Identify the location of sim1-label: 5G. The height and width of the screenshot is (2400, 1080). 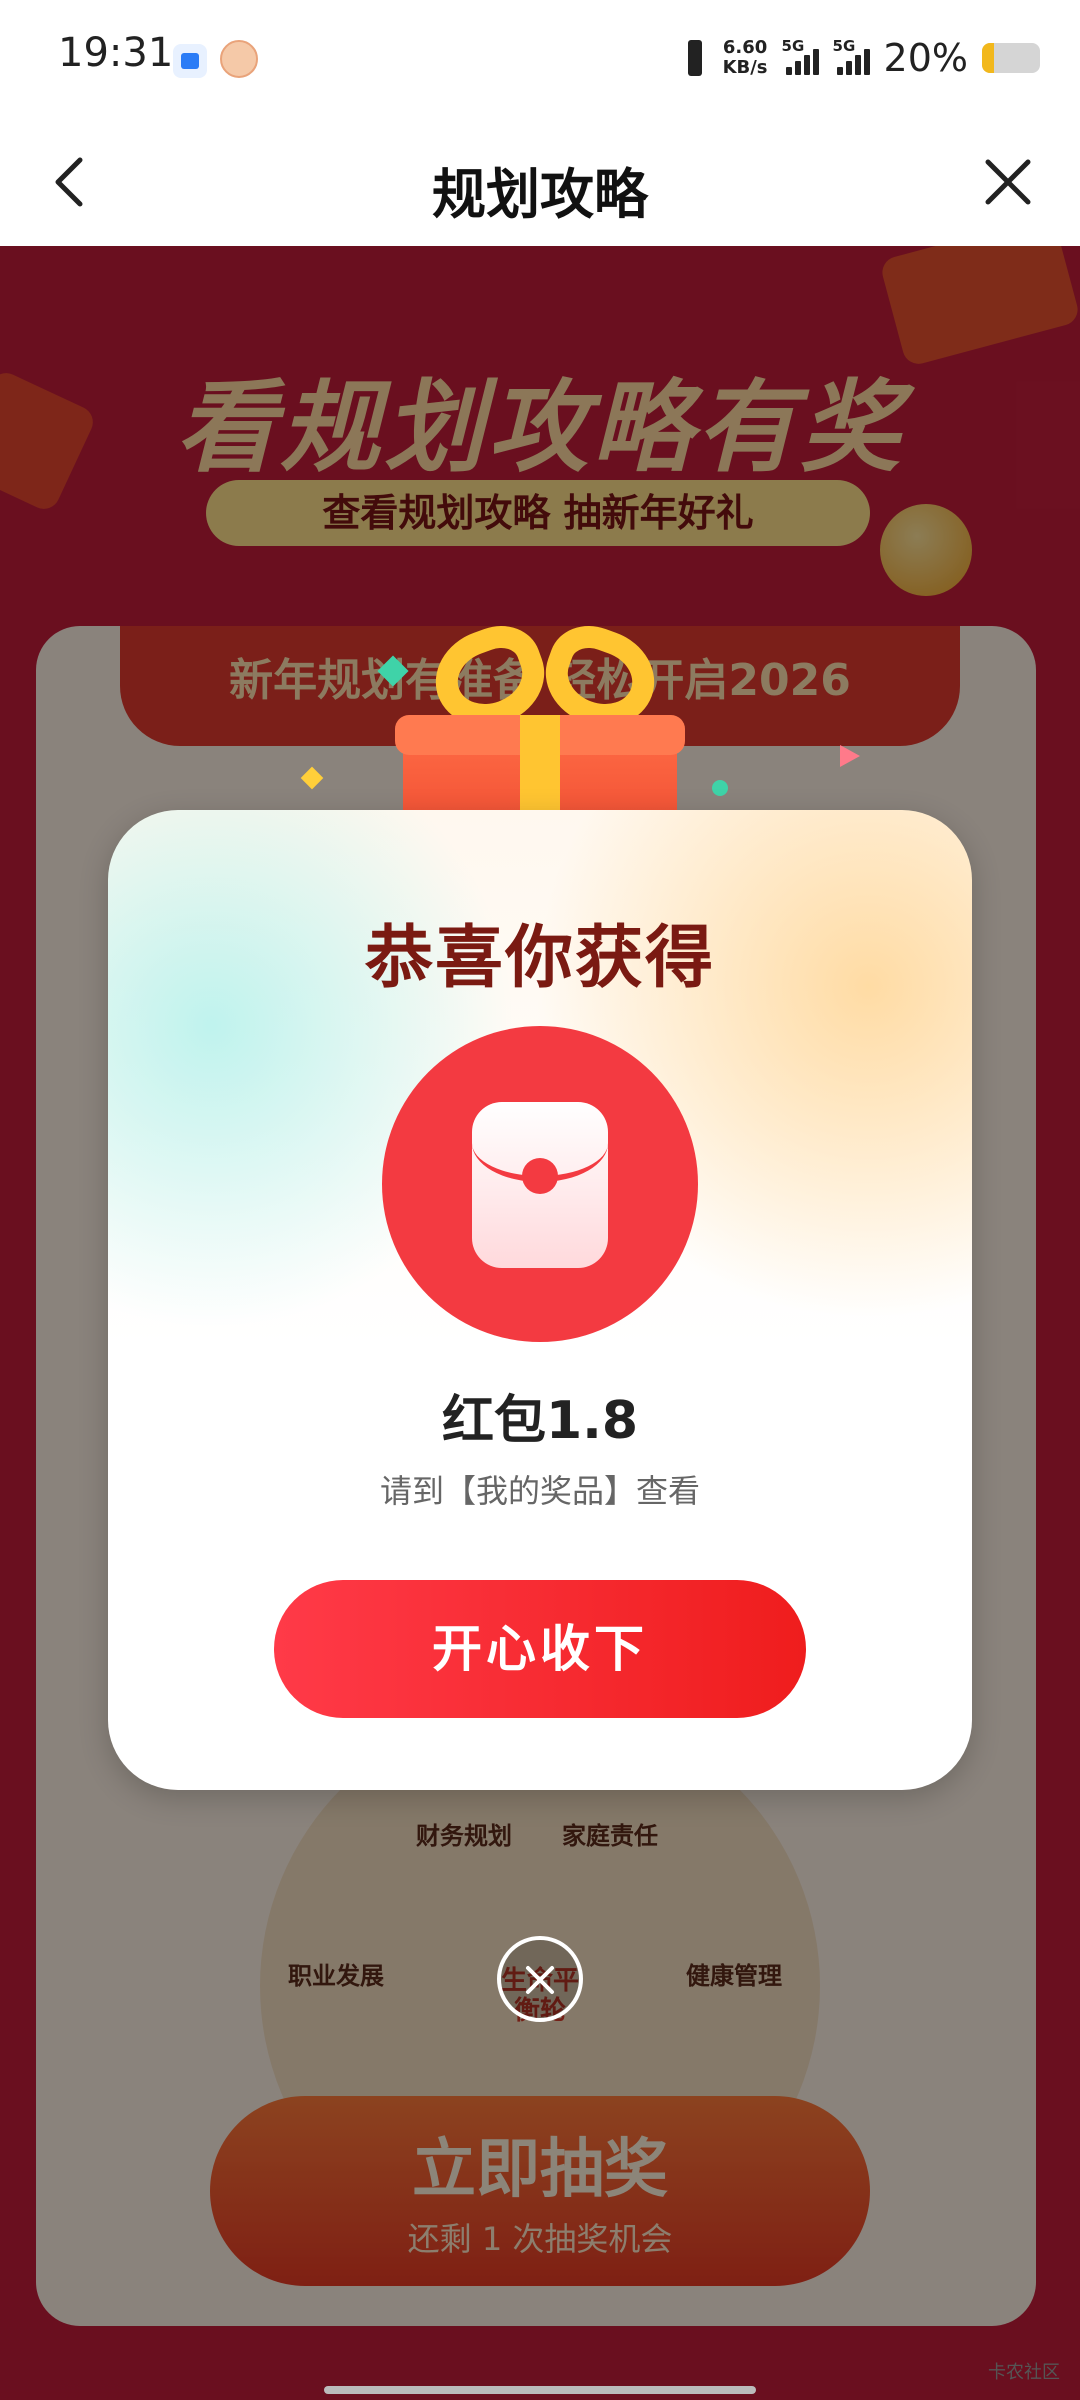
(793, 46).